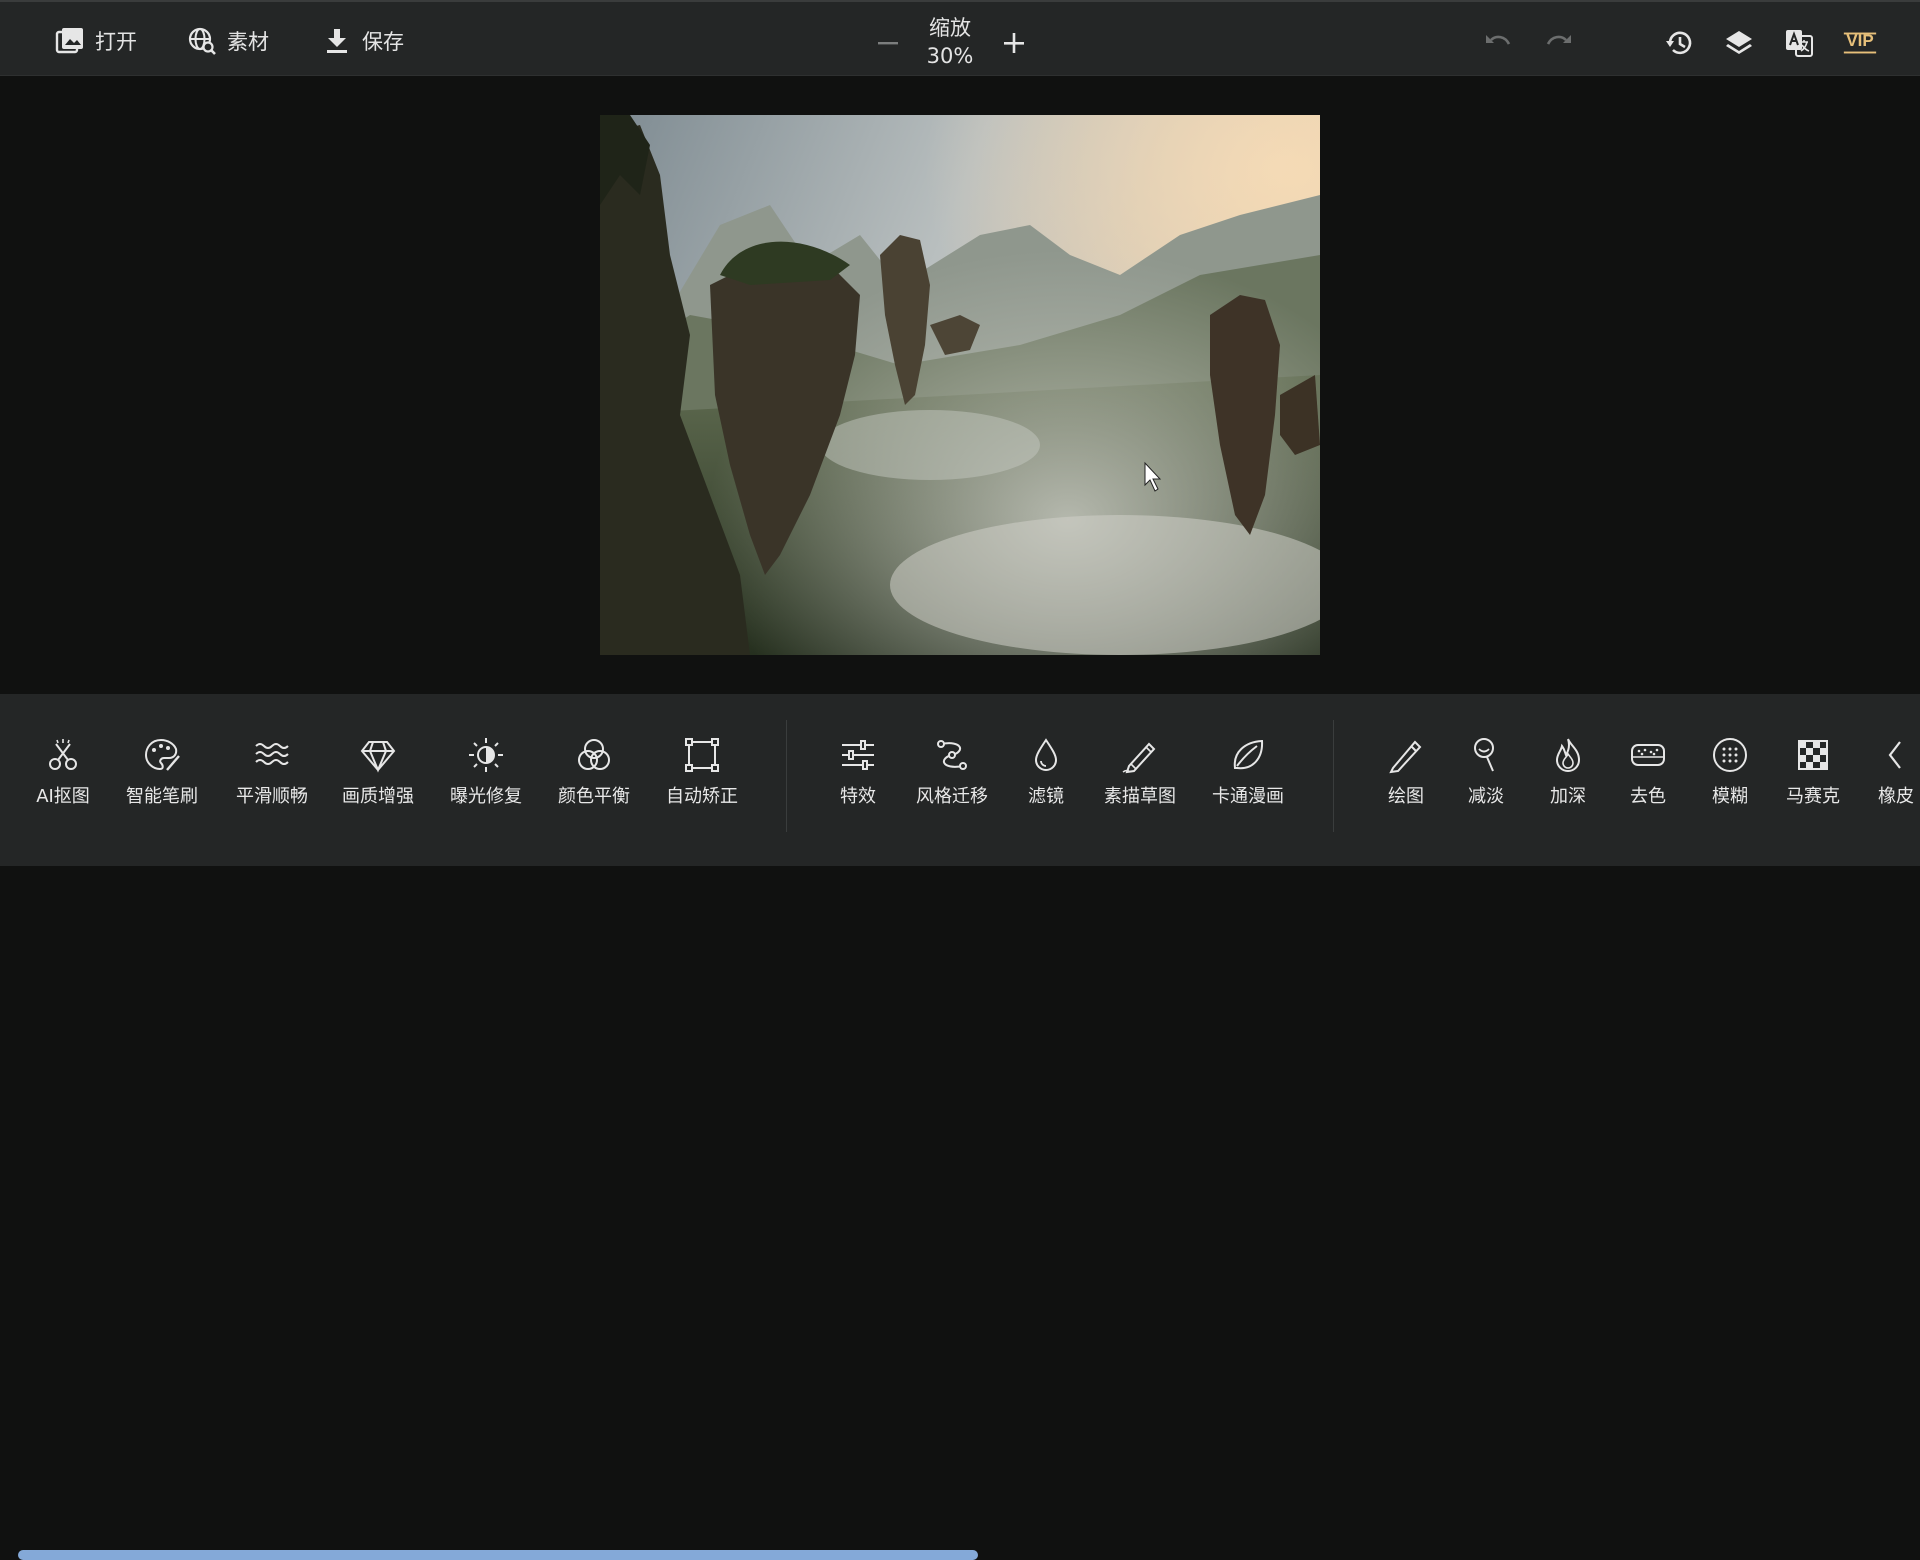 This screenshot has width=1920, height=1560. What do you see at coordinates (486, 779) in the screenshot?
I see `tool-exposure-fix: 曝光修复` at bounding box center [486, 779].